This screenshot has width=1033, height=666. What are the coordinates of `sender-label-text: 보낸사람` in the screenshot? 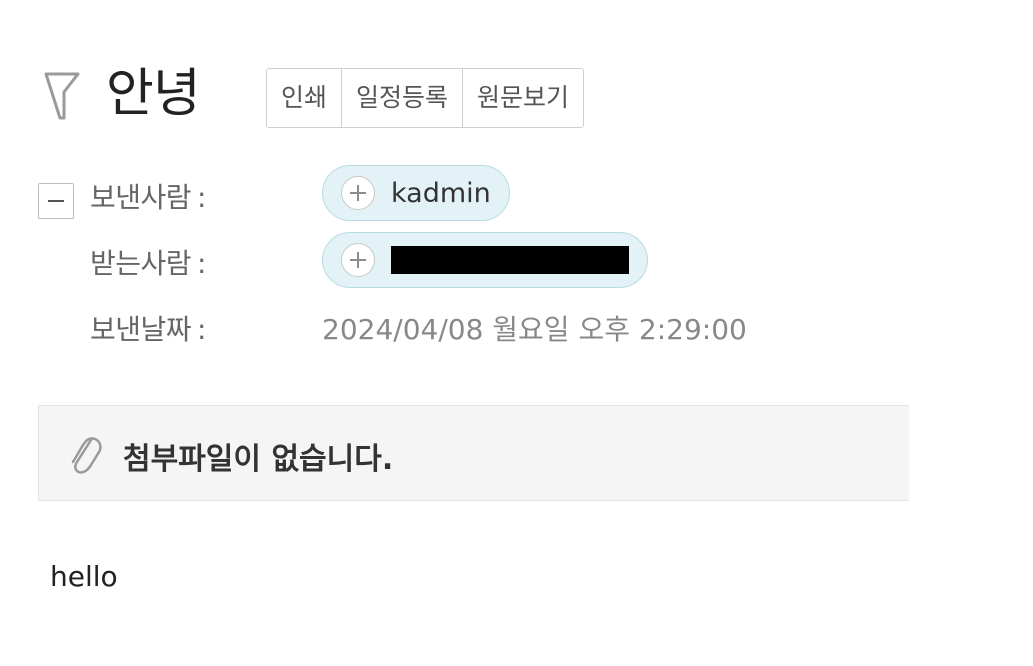 It's located at (141, 197).